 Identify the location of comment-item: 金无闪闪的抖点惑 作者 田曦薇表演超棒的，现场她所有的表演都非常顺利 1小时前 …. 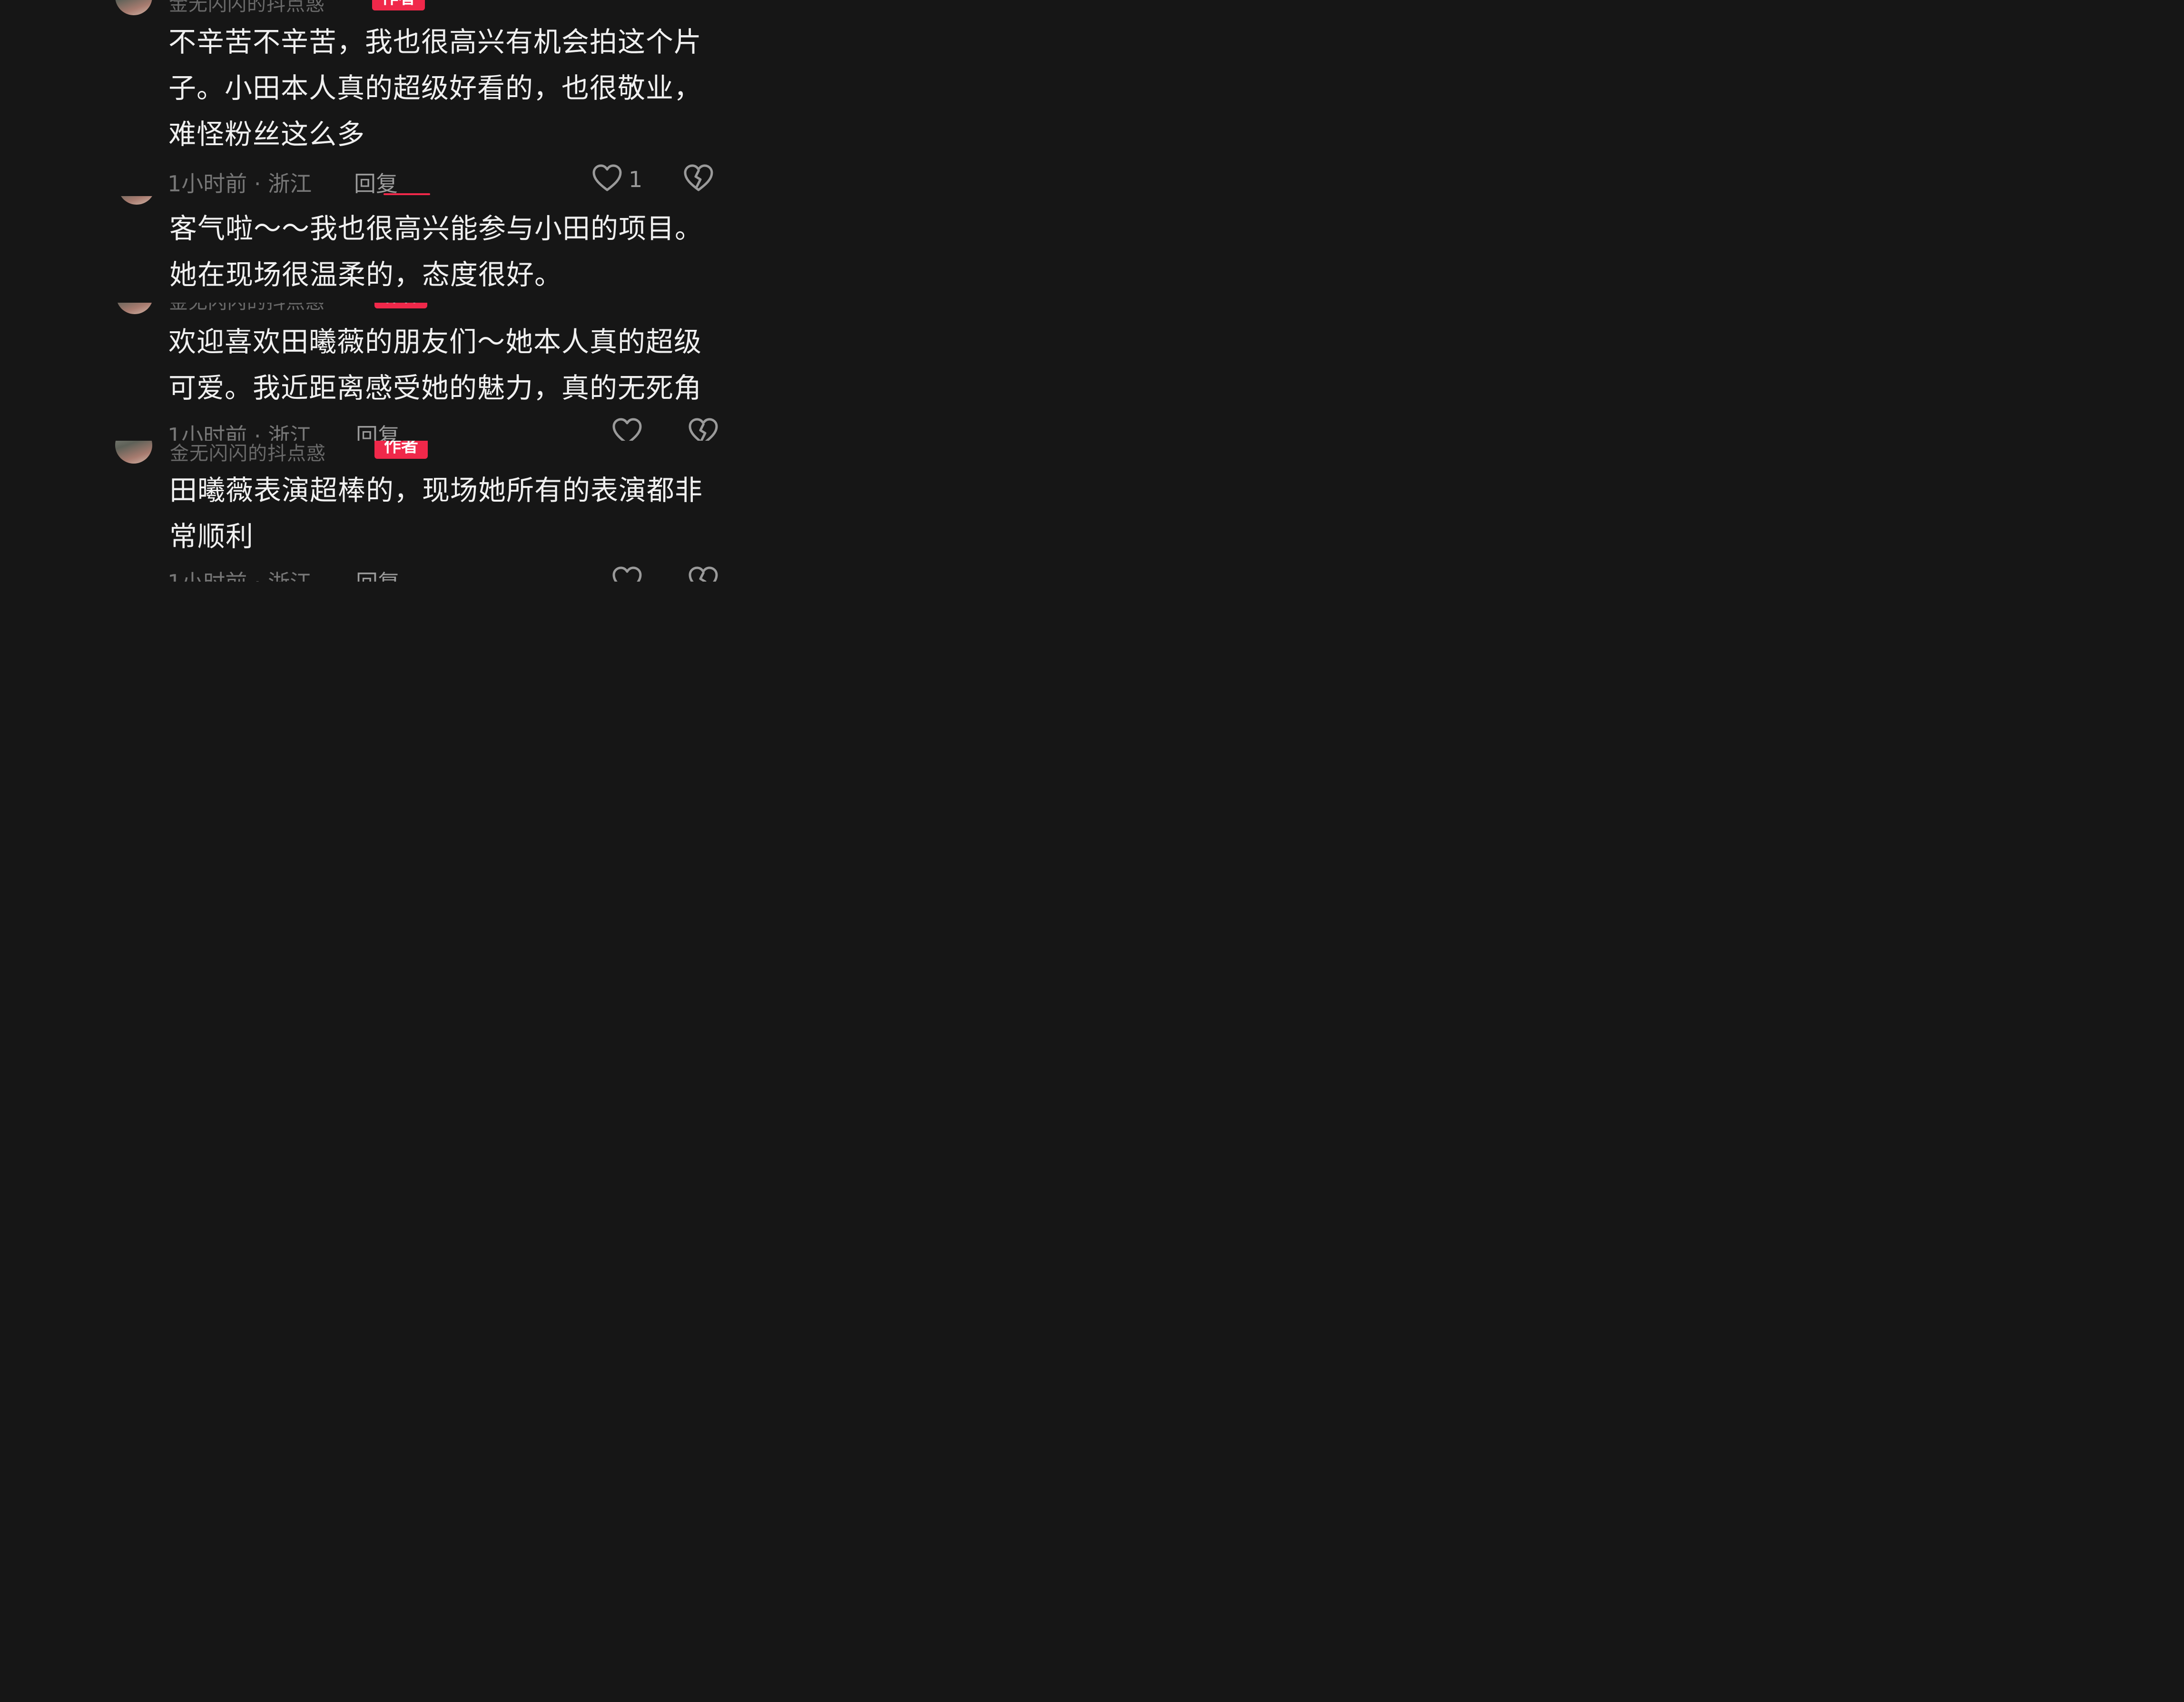
(373, 511).